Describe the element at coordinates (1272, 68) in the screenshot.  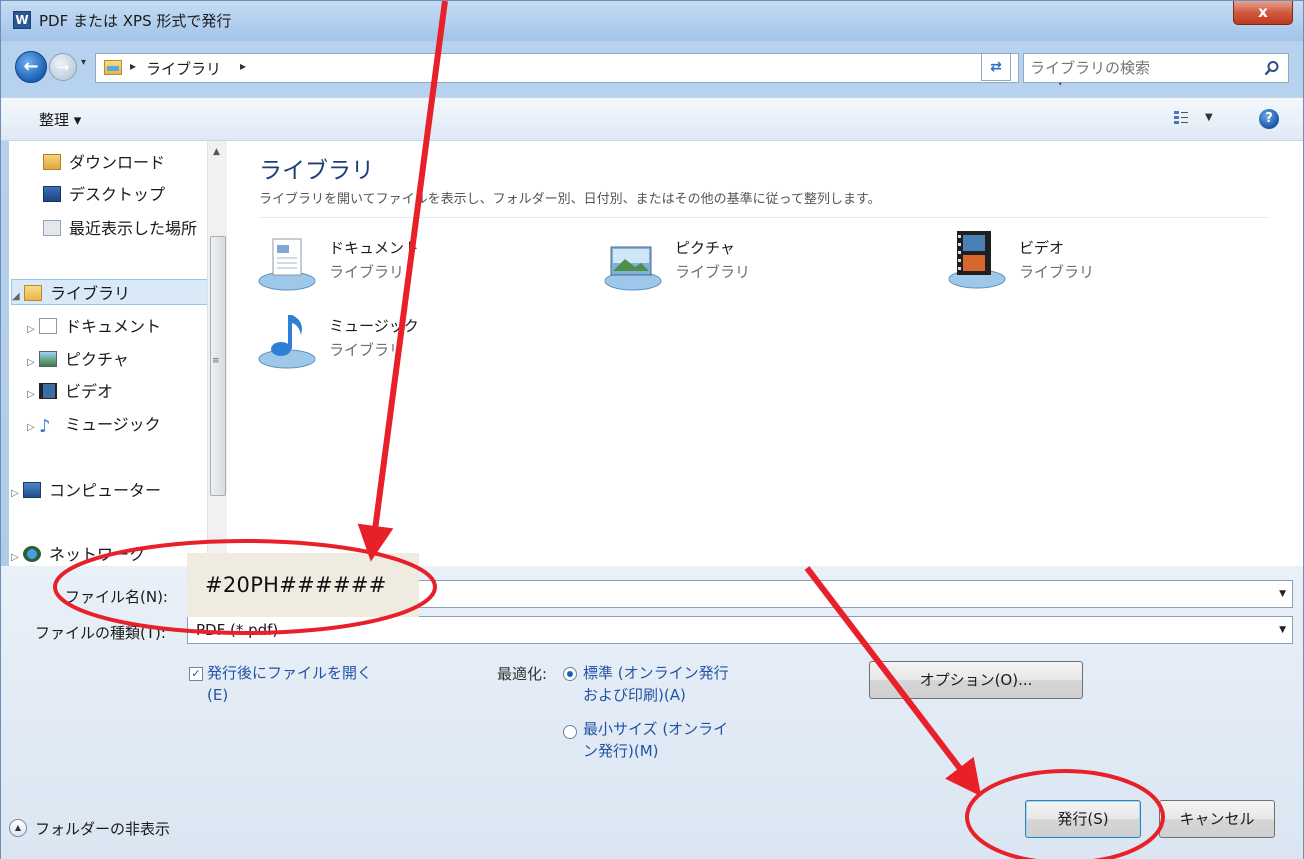
I see `search-icon` at that location.